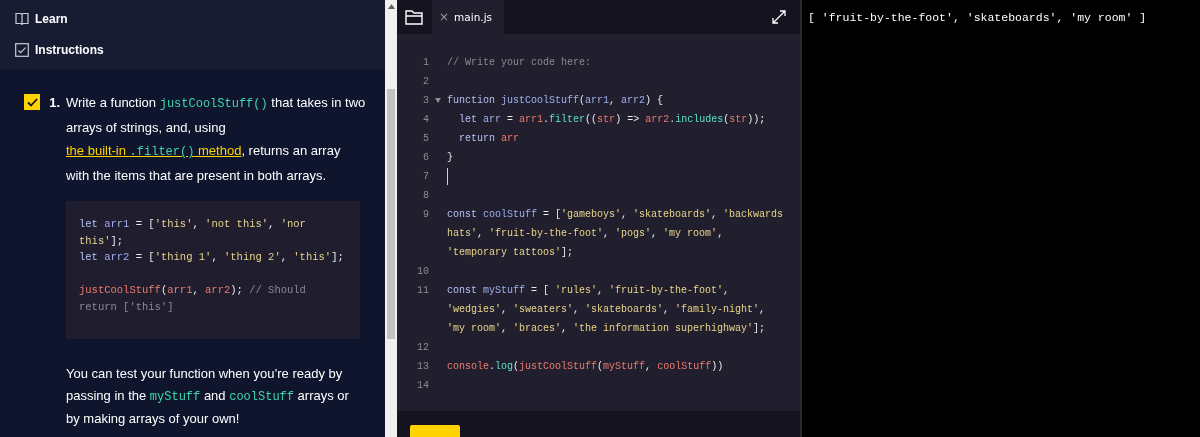  I want to click on code-line: return ['this'], so click(126, 306).